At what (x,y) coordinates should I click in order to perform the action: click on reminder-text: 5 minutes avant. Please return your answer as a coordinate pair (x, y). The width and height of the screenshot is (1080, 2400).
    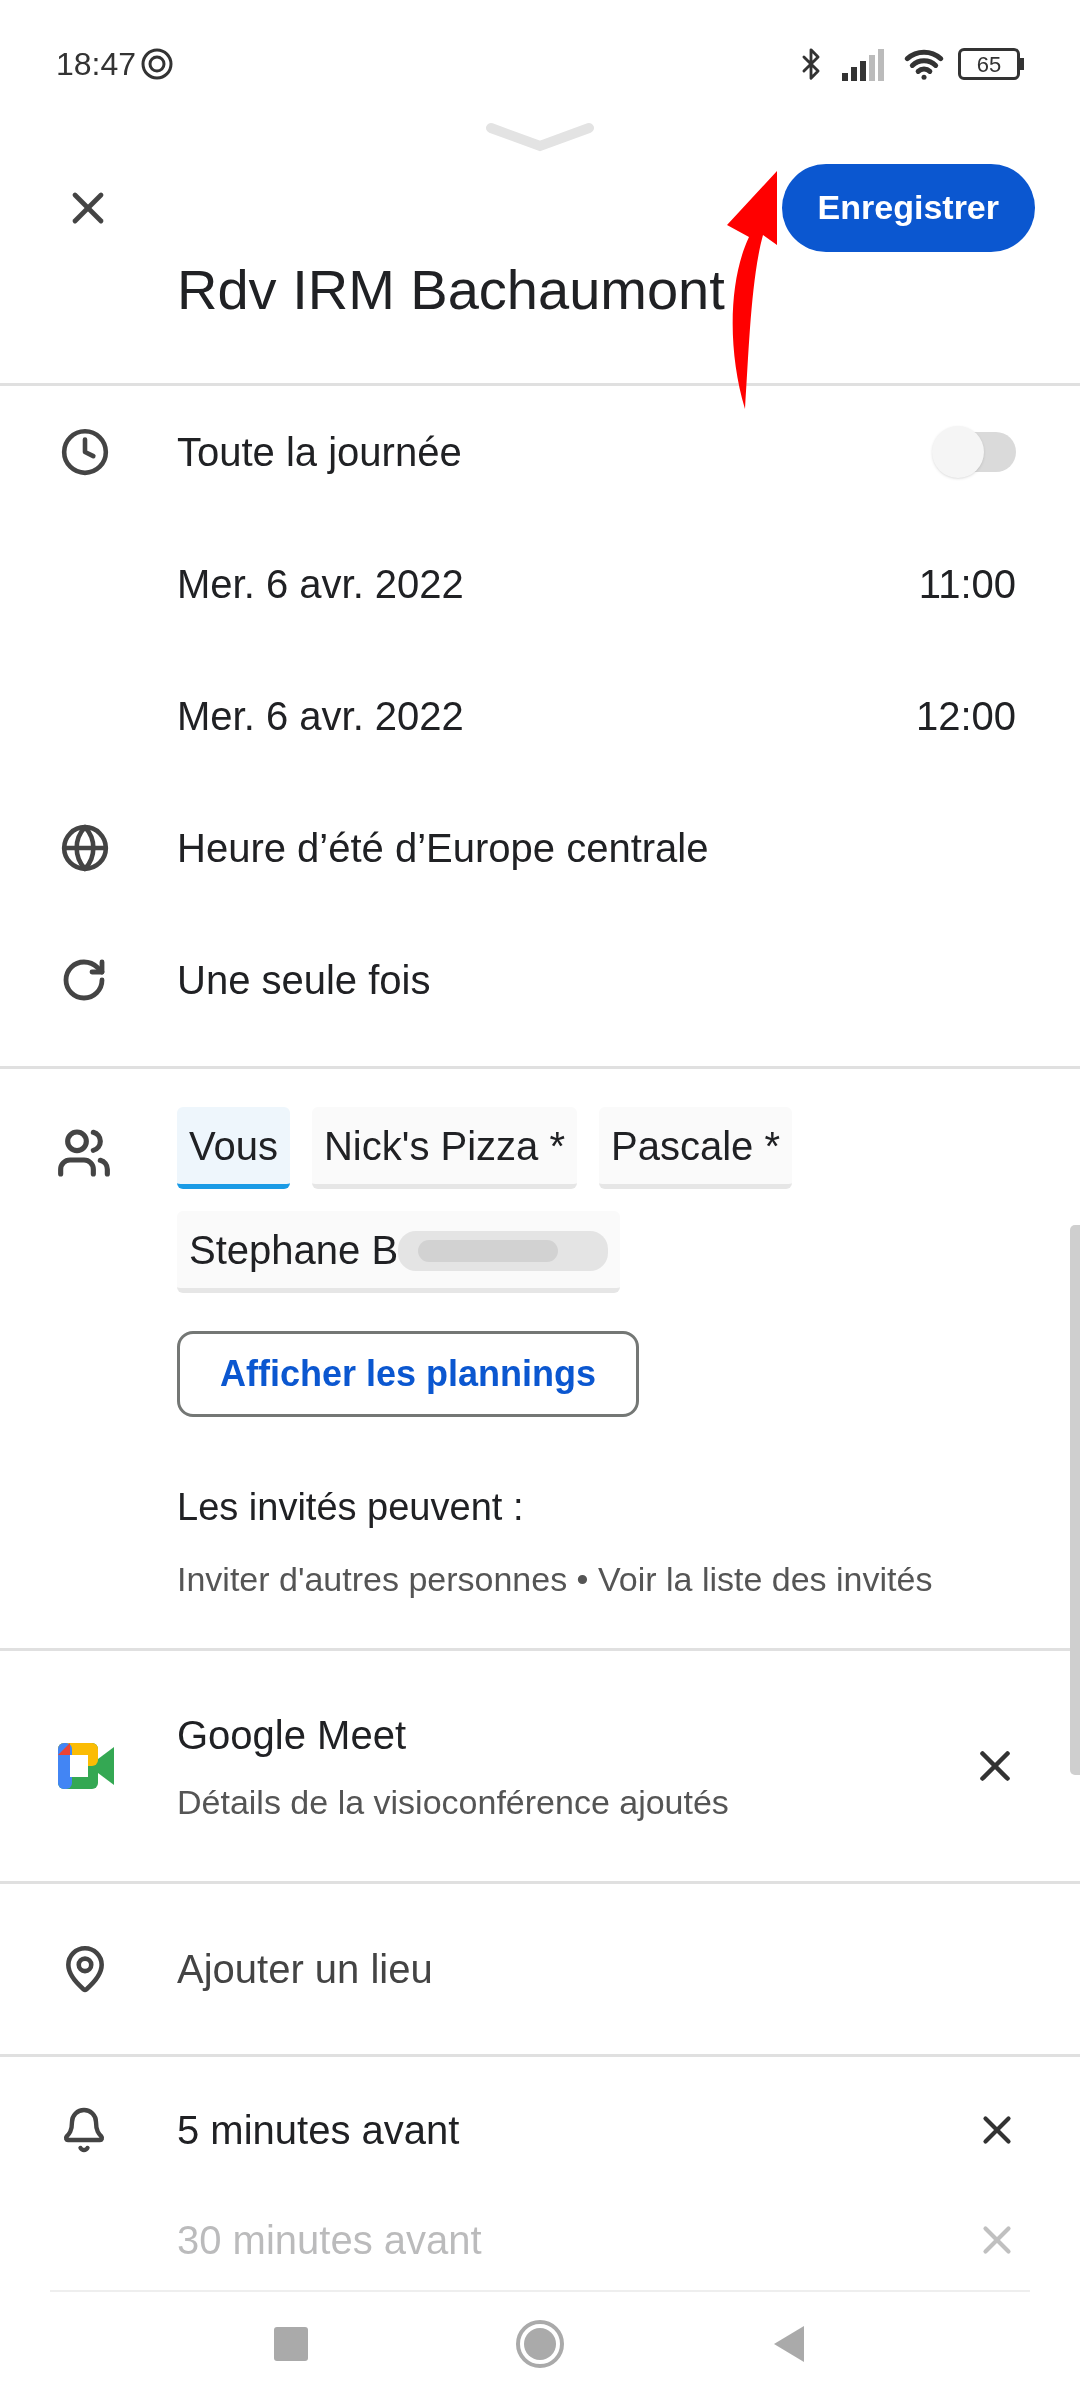
    Looking at the image, I should click on (575, 2130).